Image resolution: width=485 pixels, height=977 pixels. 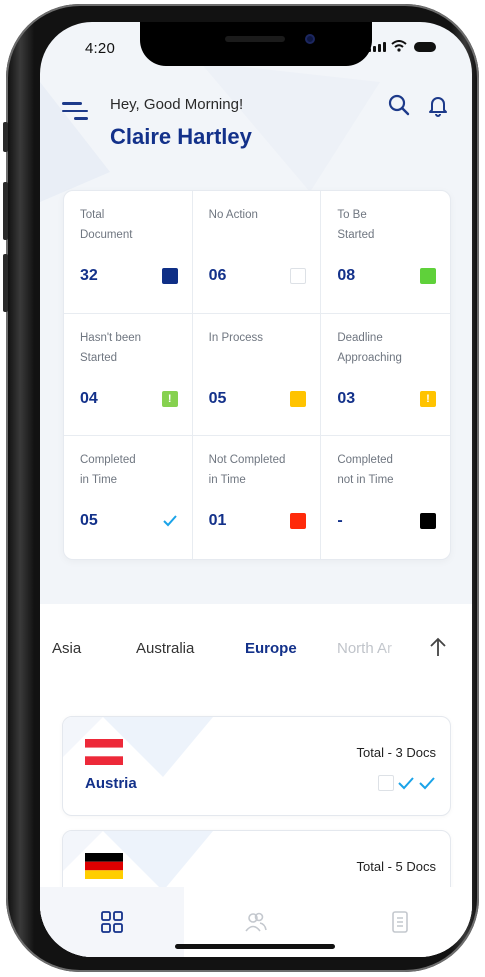 What do you see at coordinates (106, 225) in the screenshot?
I see `summary-label: Total Document` at bounding box center [106, 225].